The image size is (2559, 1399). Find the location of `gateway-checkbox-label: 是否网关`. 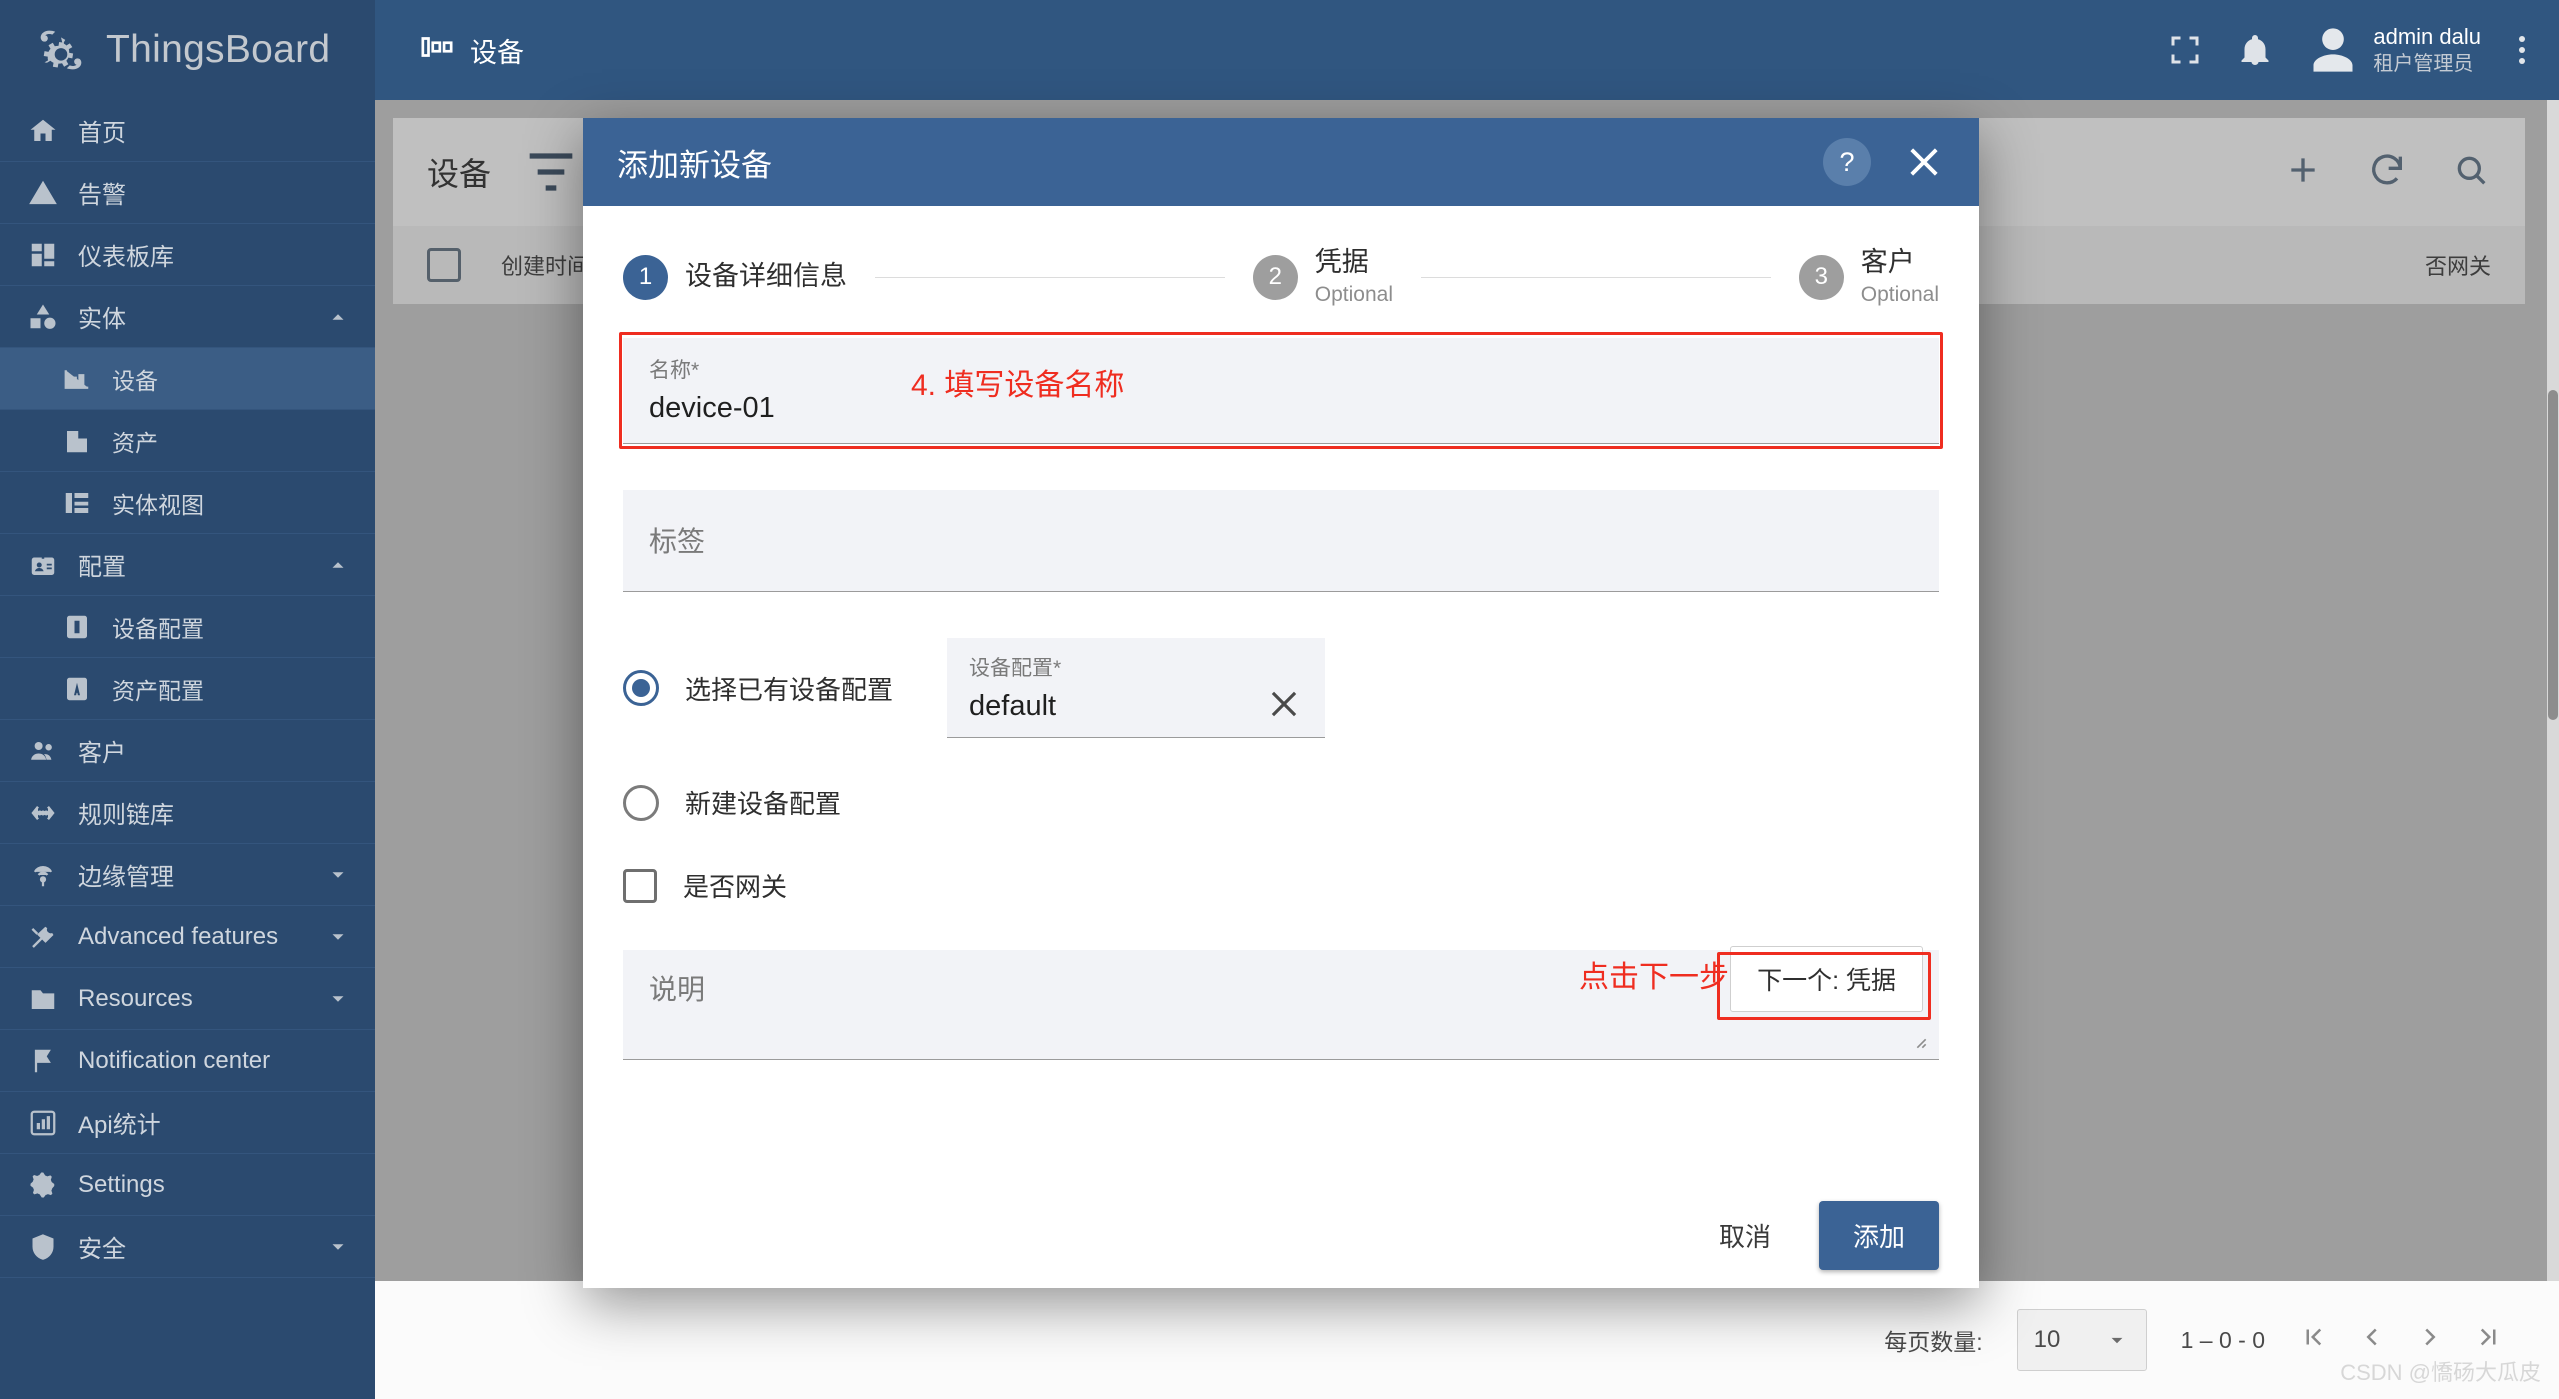

gateway-checkbox-label: 是否网关 is located at coordinates (735, 887).